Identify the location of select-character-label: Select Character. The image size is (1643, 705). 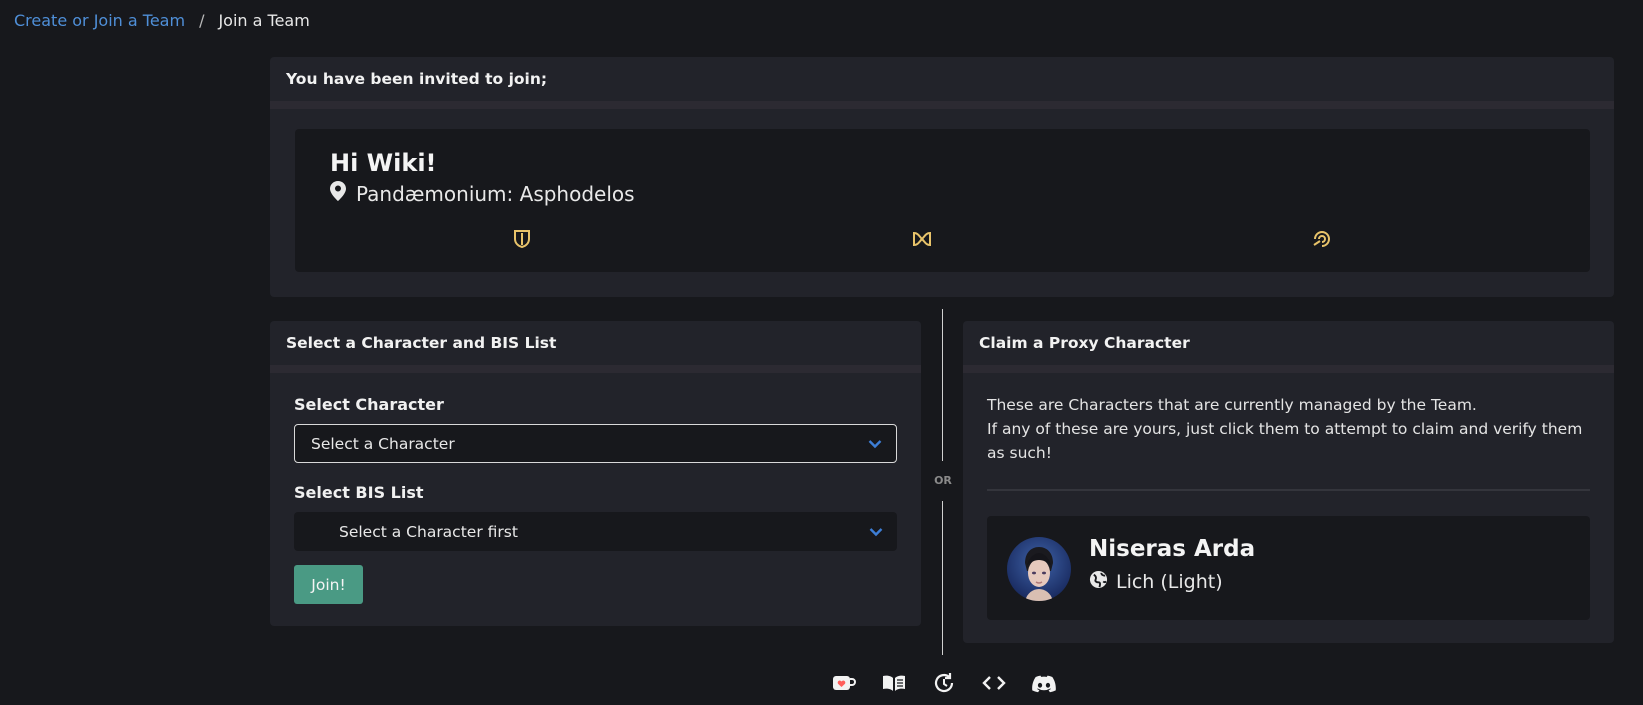
(369, 404).